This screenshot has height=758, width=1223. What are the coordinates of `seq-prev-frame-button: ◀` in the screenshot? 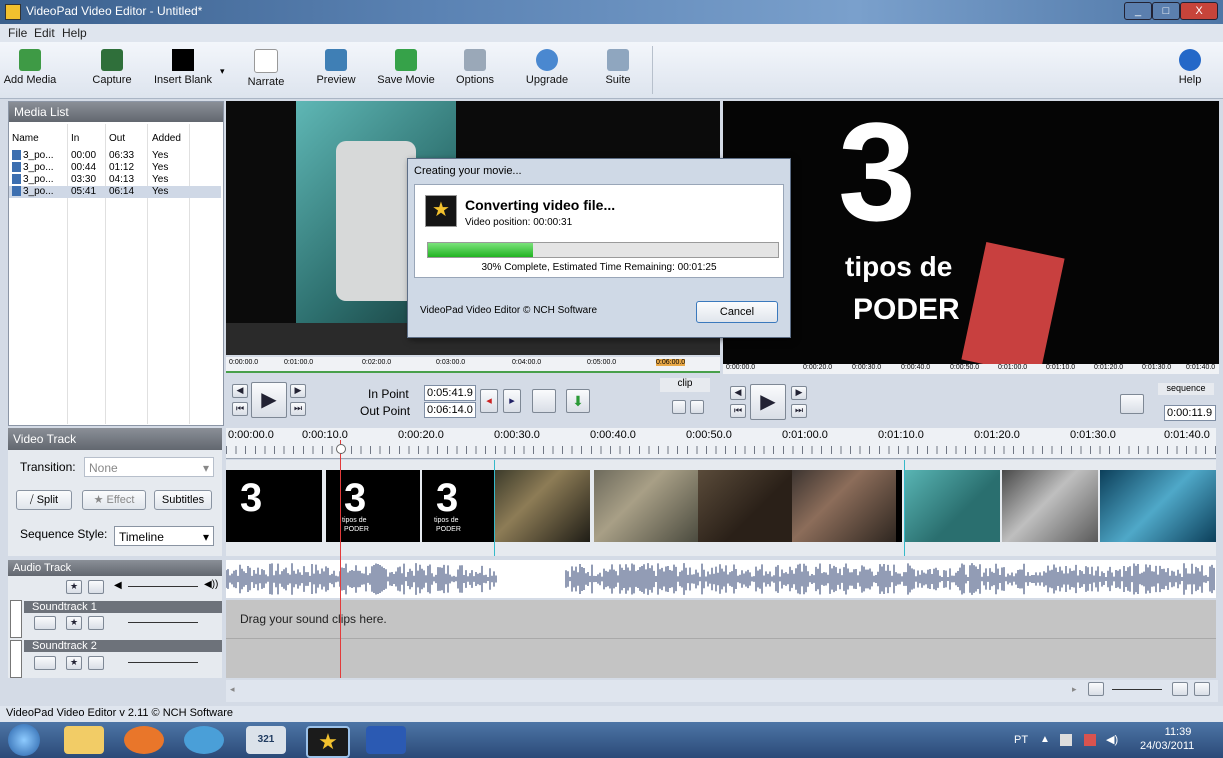 It's located at (738, 393).